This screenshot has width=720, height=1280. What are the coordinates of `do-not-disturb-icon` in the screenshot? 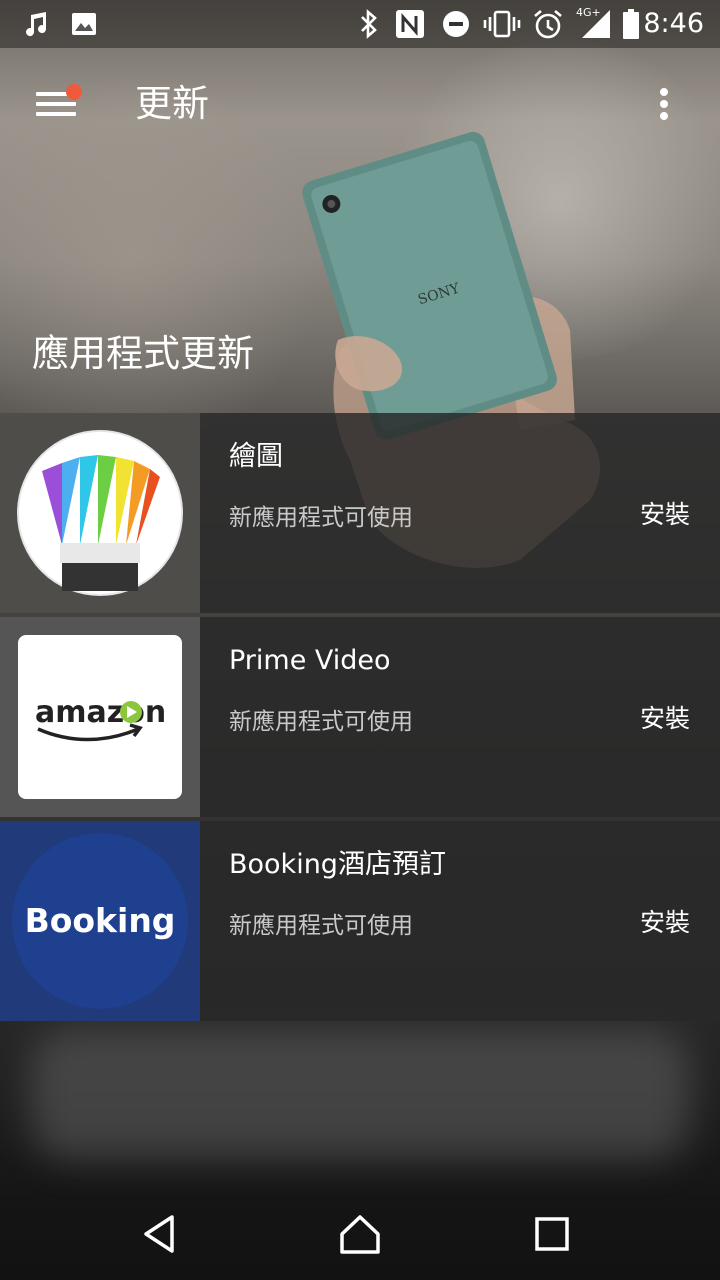 It's located at (456, 24).